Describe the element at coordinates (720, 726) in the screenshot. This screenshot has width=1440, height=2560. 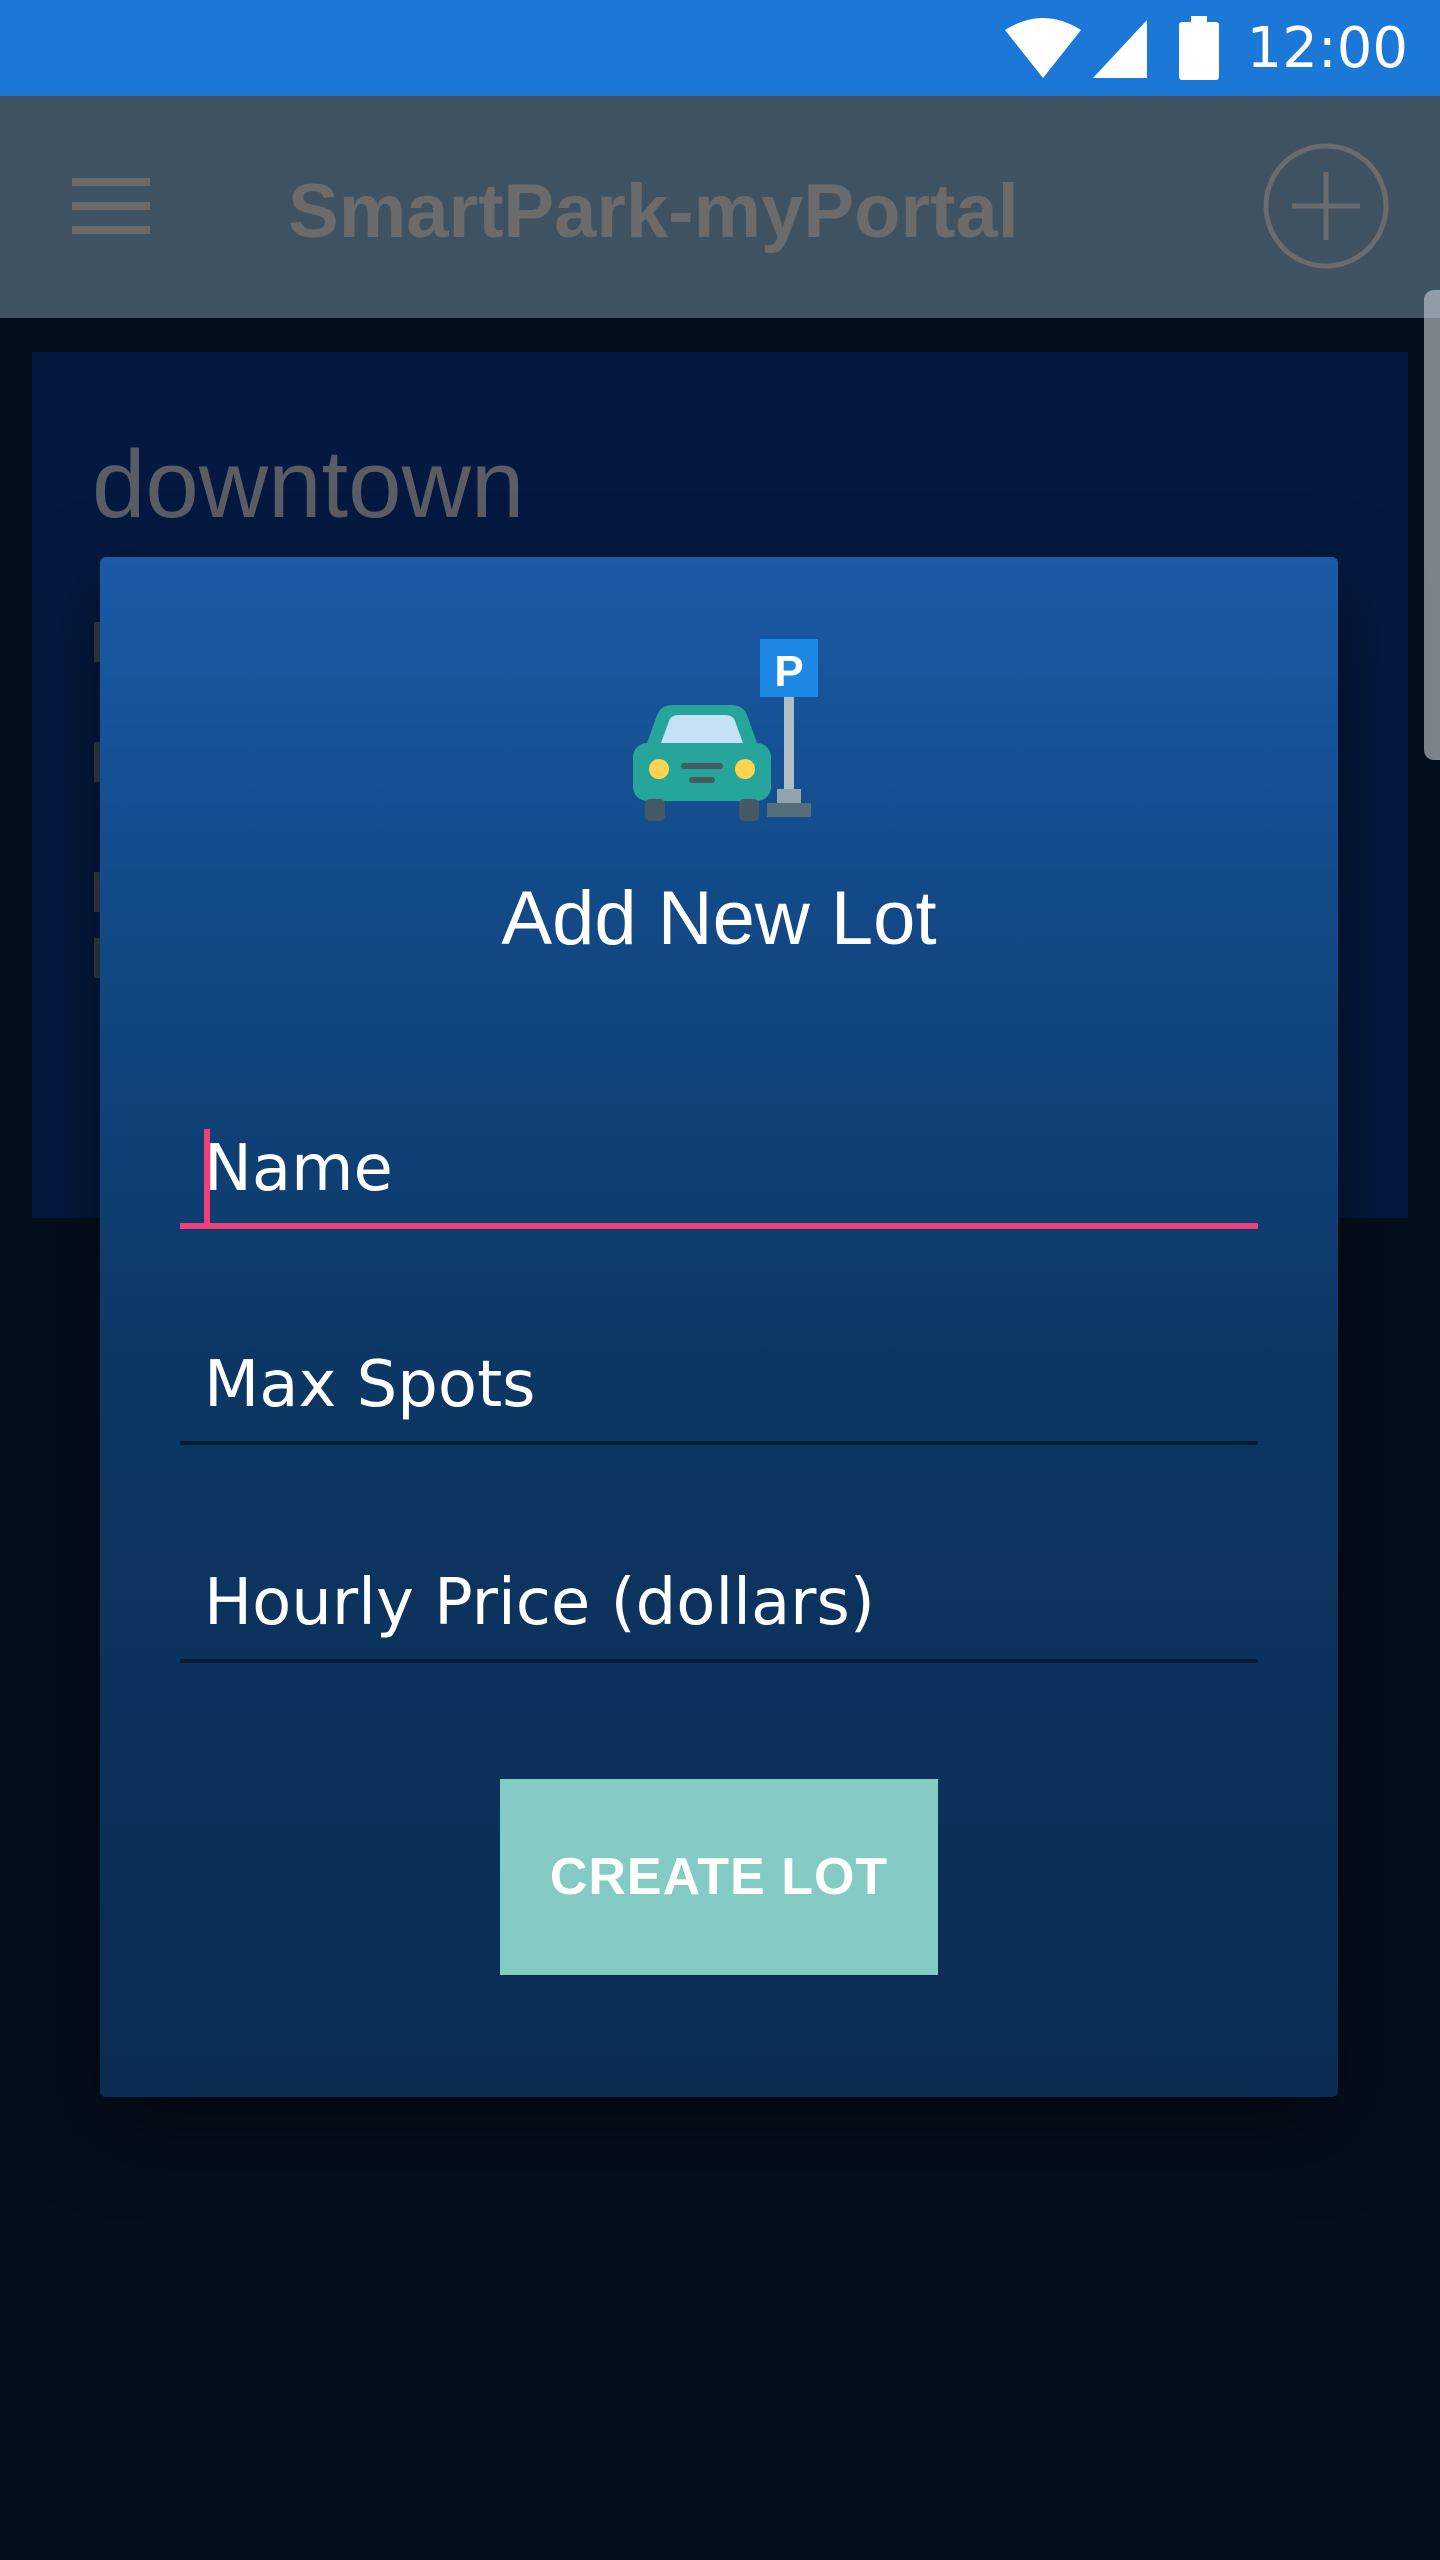
I see `parked-car-icon: P` at that location.